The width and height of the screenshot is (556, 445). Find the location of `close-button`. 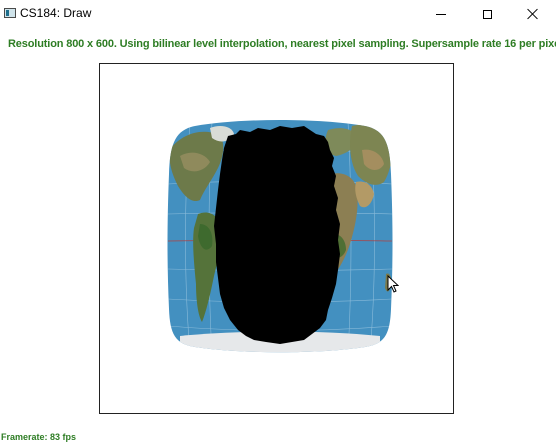

close-button is located at coordinates (533, 14).